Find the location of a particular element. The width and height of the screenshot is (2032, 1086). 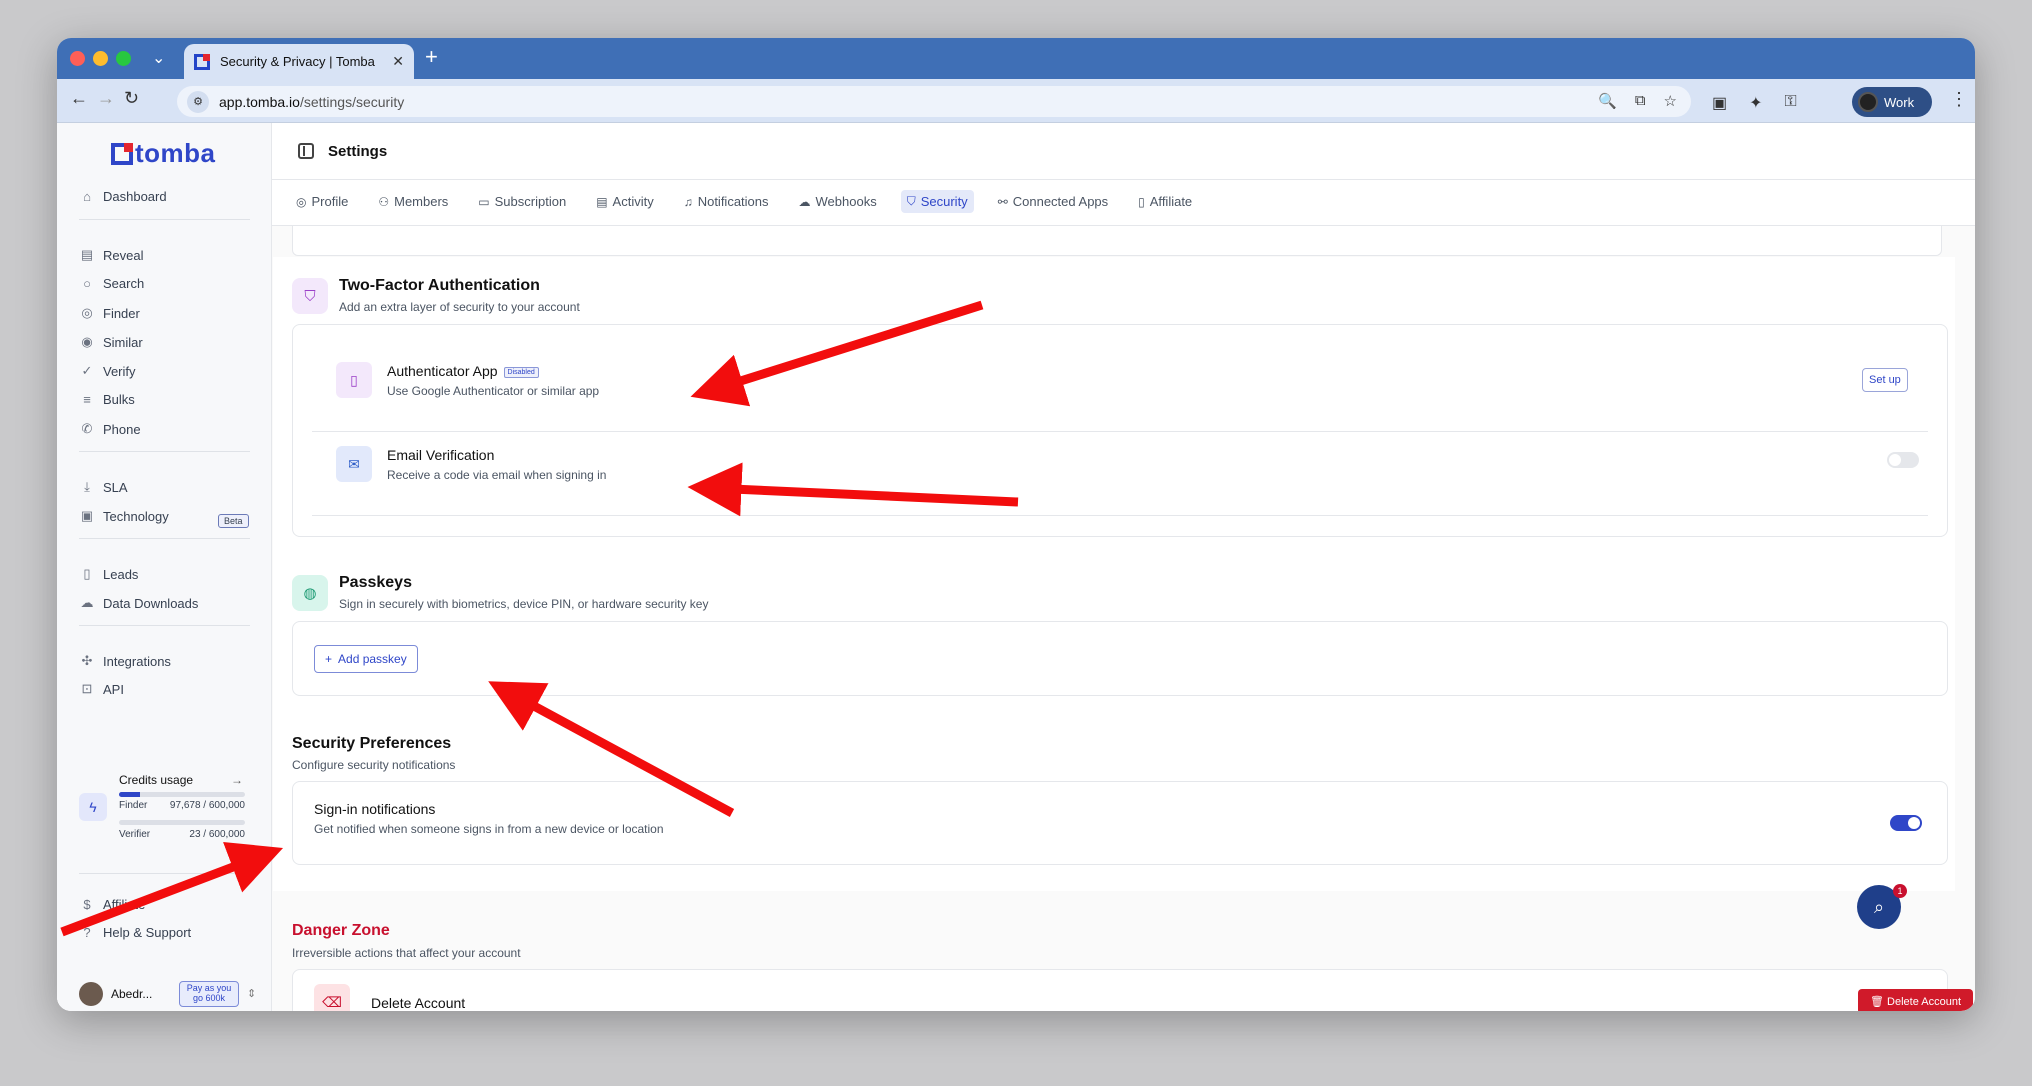

back-arrow-icon: ← is located at coordinates (79, 98).